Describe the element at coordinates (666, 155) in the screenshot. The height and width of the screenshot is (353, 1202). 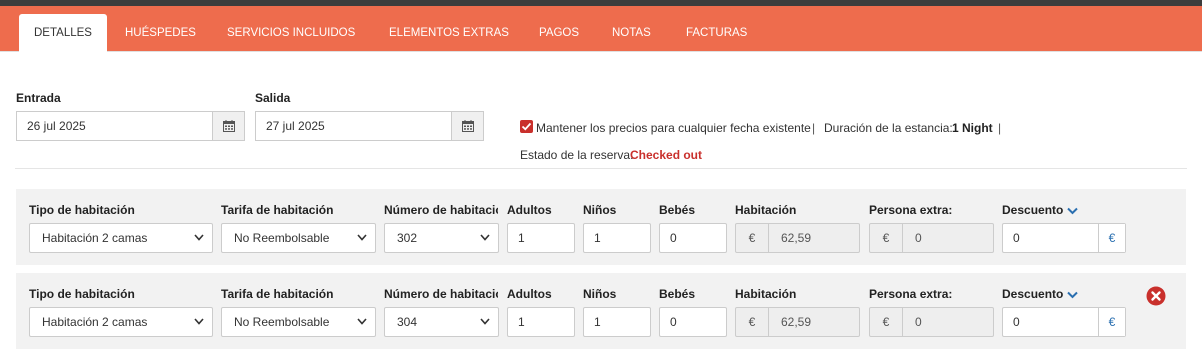
I see `reservation-status-value: Checked out` at that location.